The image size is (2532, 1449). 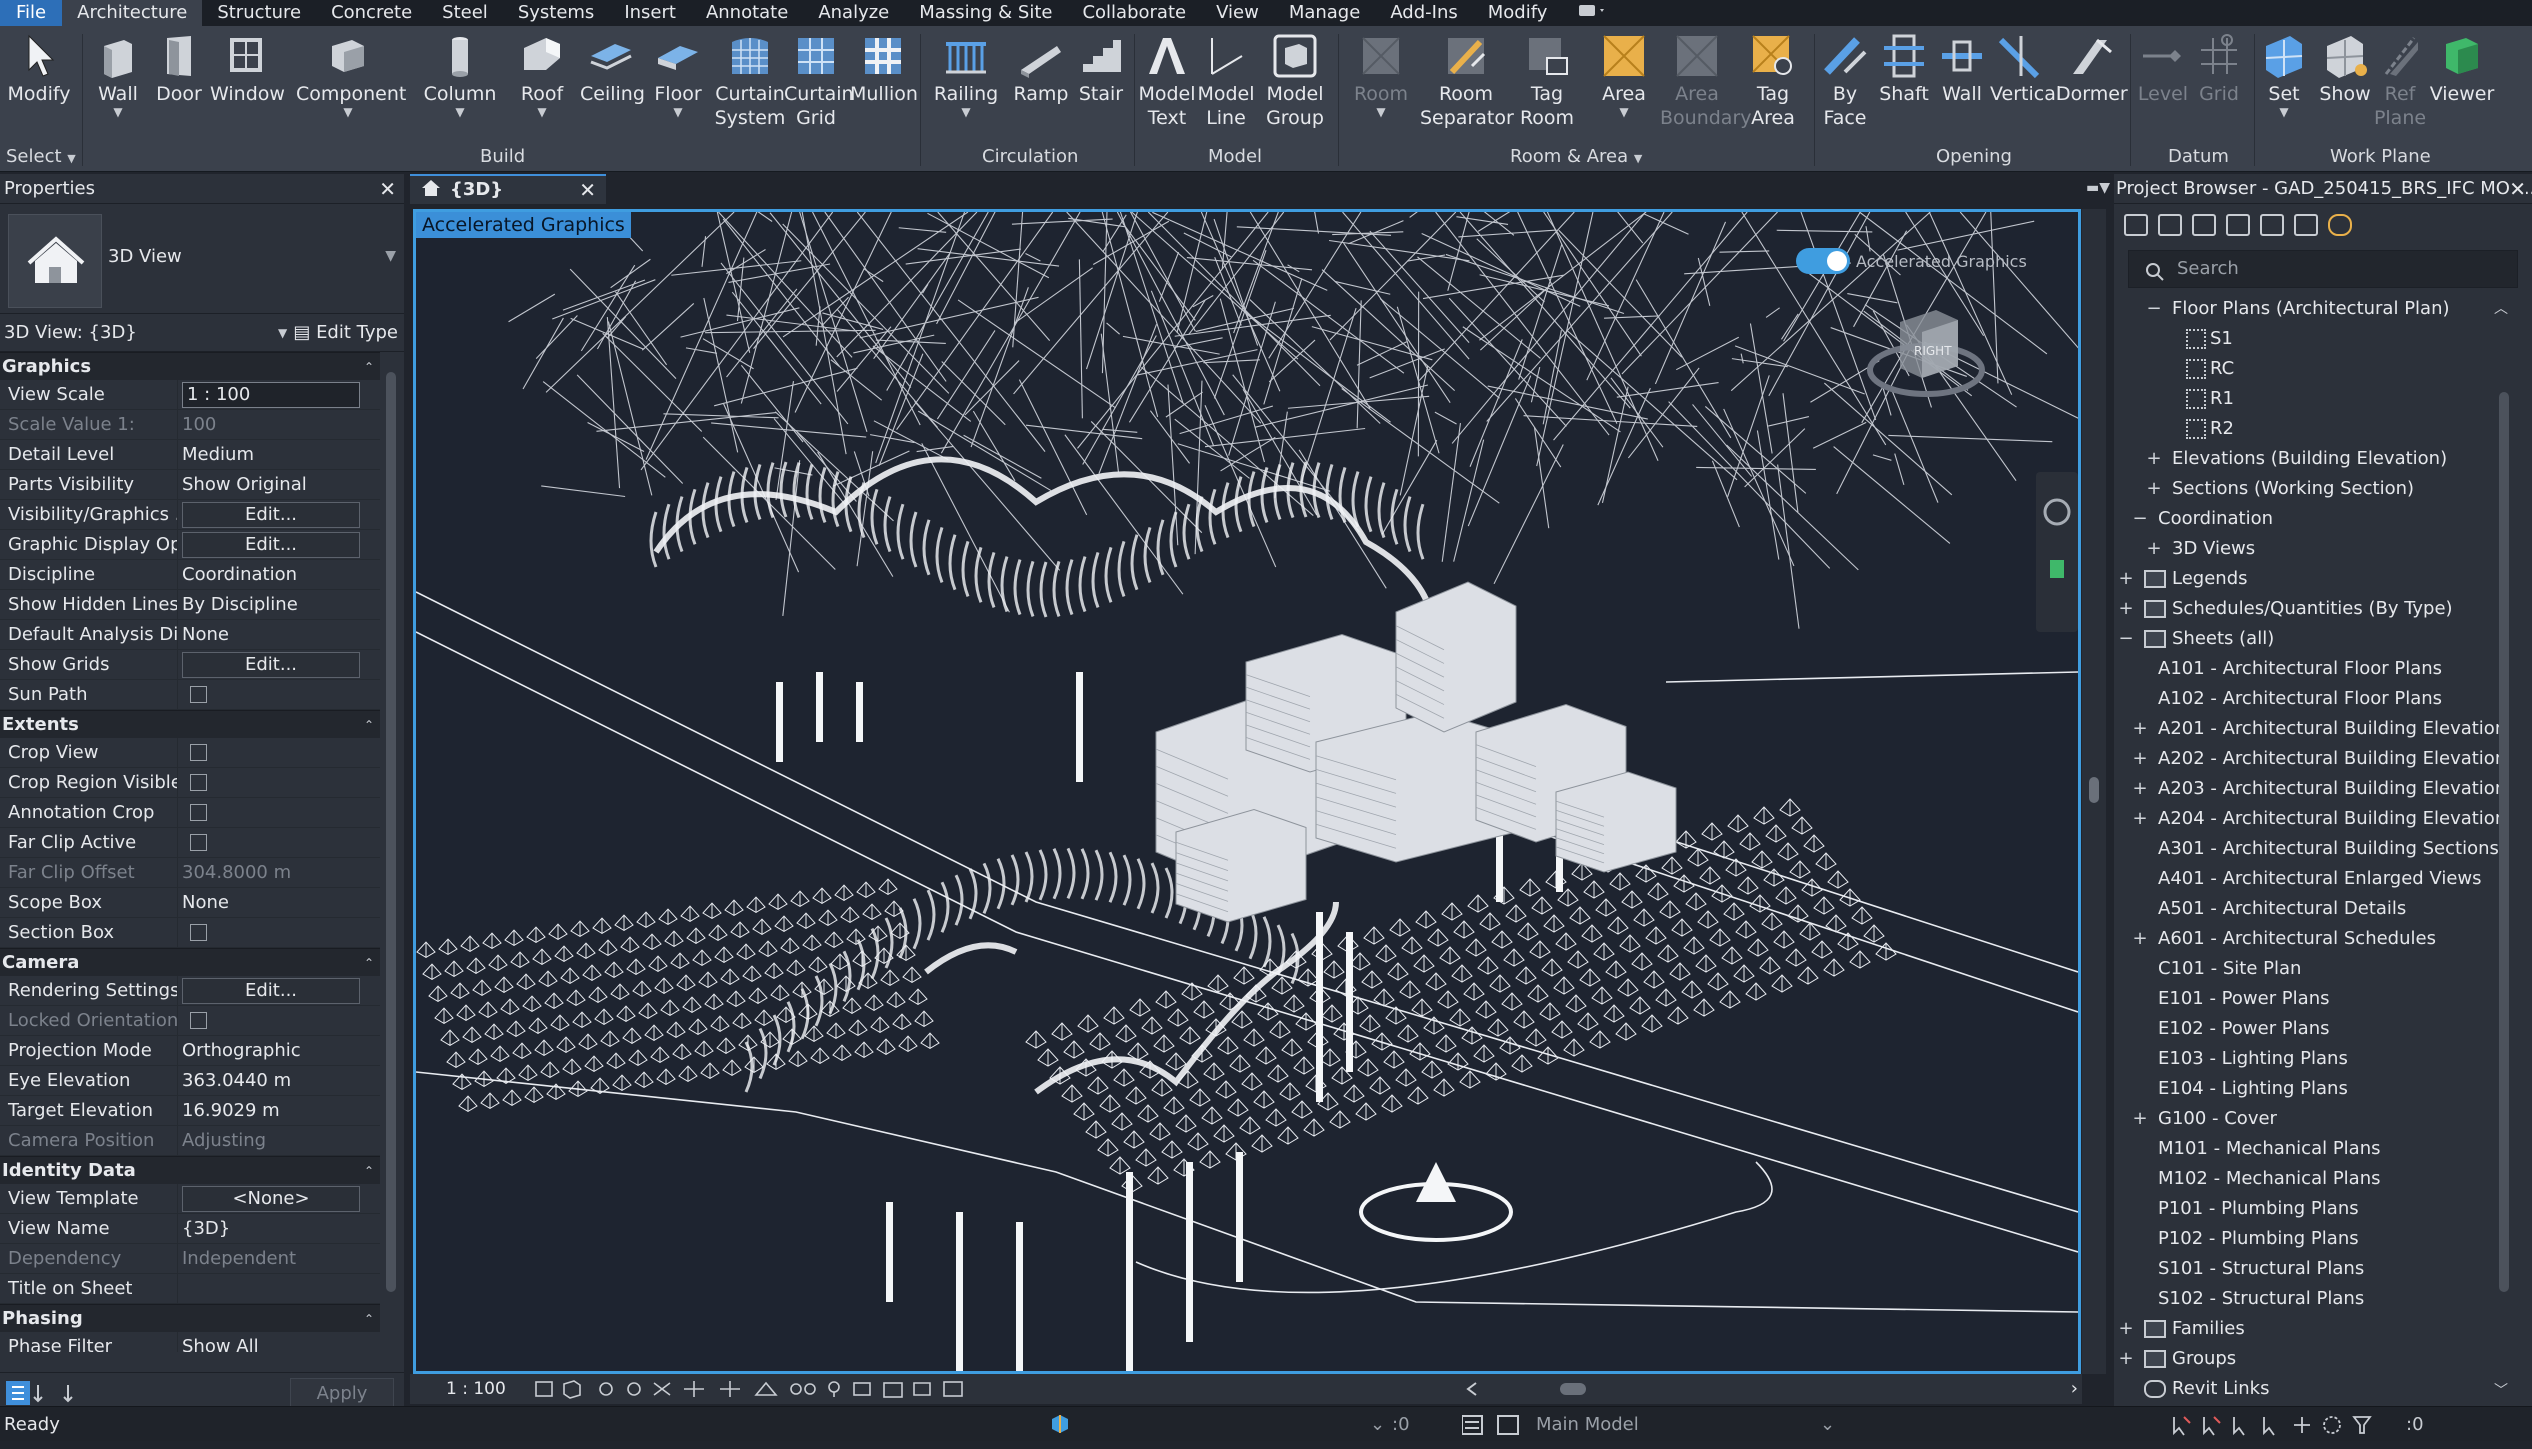 I want to click on browser-tree-item: M102 - Mechanical Plans, so click(x=2309, y=1179).